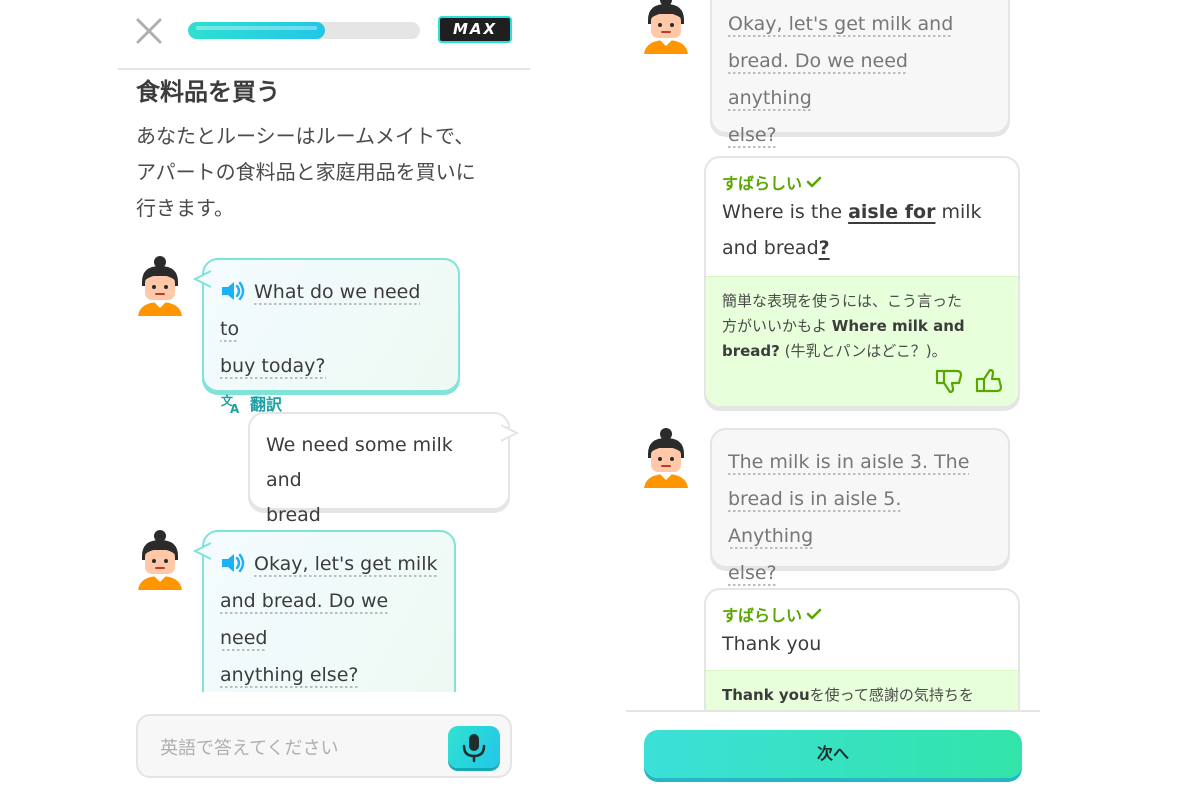 This screenshot has height=800, width=1200. What do you see at coordinates (326, 336) in the screenshot?
I see `lucy-message-bubble: What do we need to buy today? 文 A 翻訳` at bounding box center [326, 336].